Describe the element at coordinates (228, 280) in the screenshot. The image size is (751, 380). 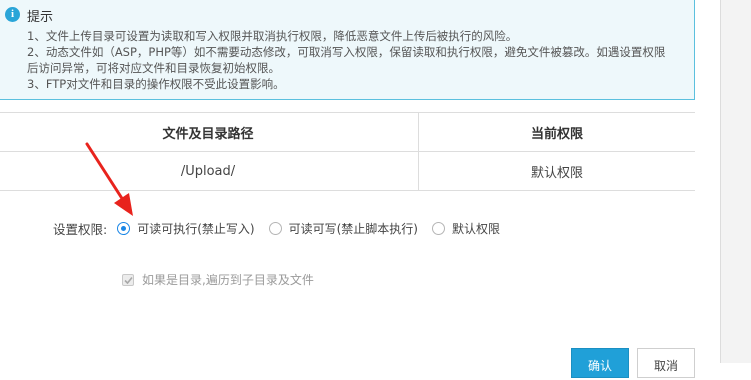
I see `recursive-label: 如果是目录,遍历到子目录及文件` at that location.